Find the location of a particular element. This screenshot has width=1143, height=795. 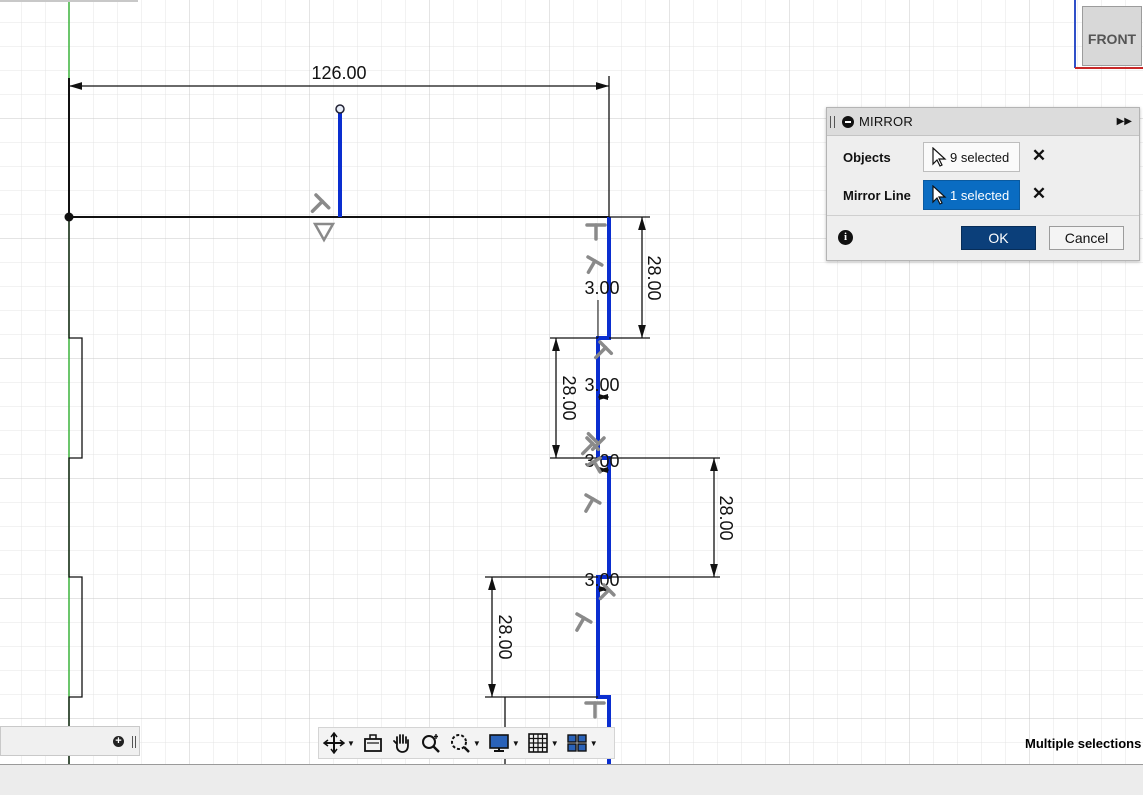

cancel-button: Cancel is located at coordinates (1086, 238).